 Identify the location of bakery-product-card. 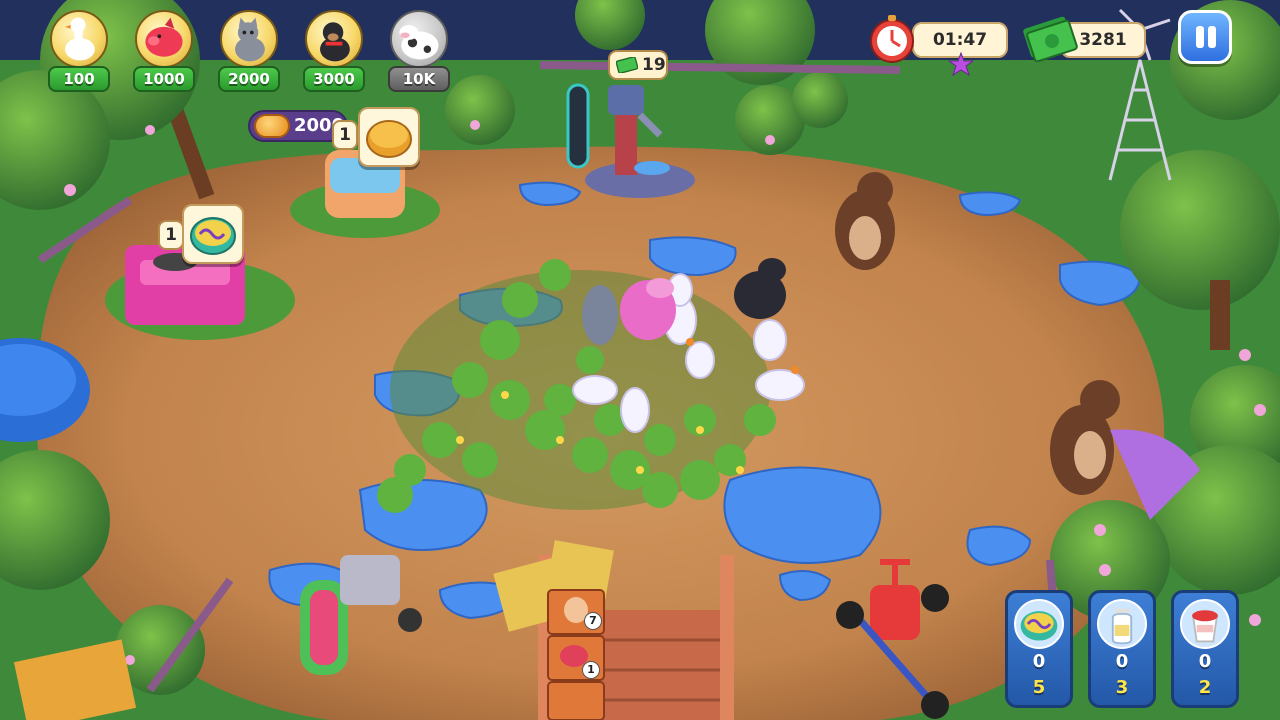
(389, 137).